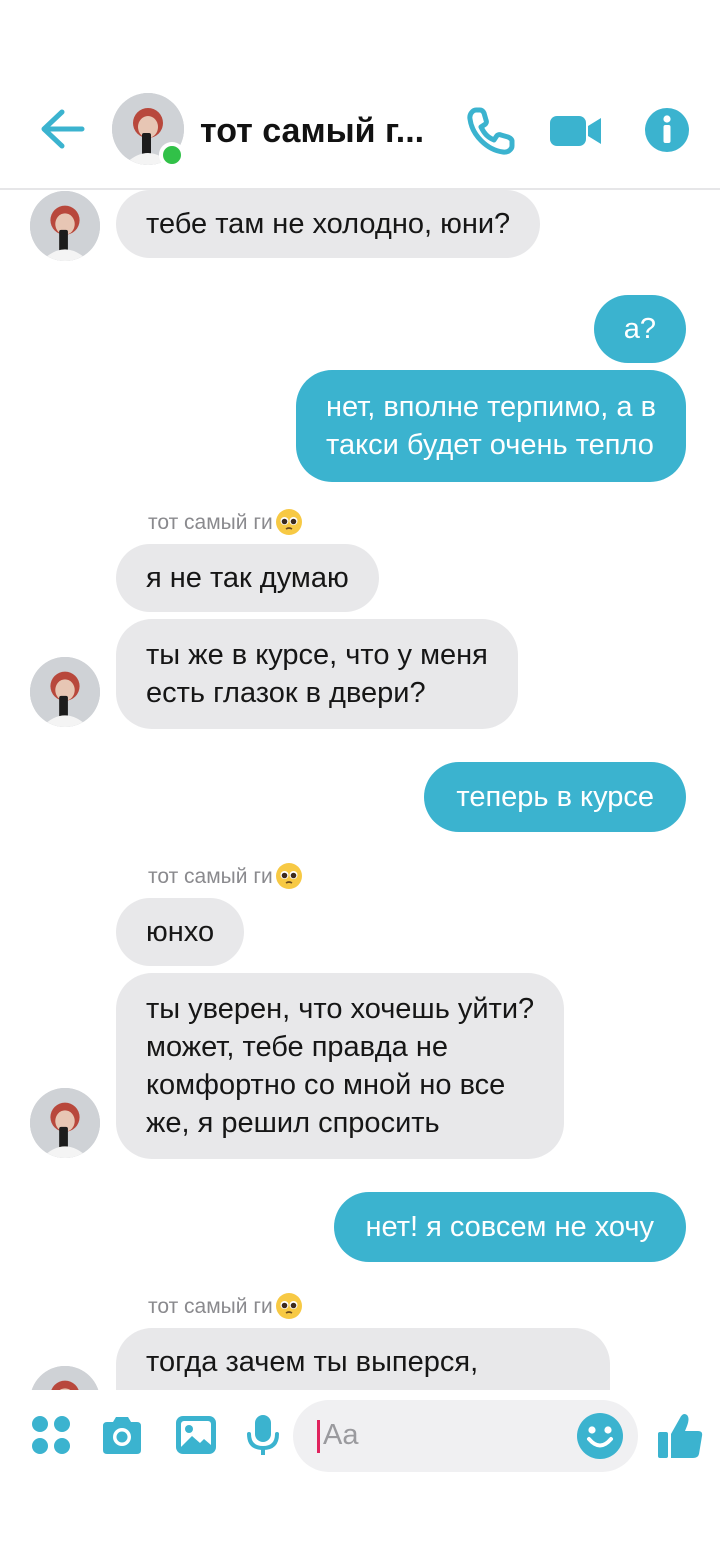  Describe the element at coordinates (667, 130) in the screenshot. I see `info-icon` at that location.